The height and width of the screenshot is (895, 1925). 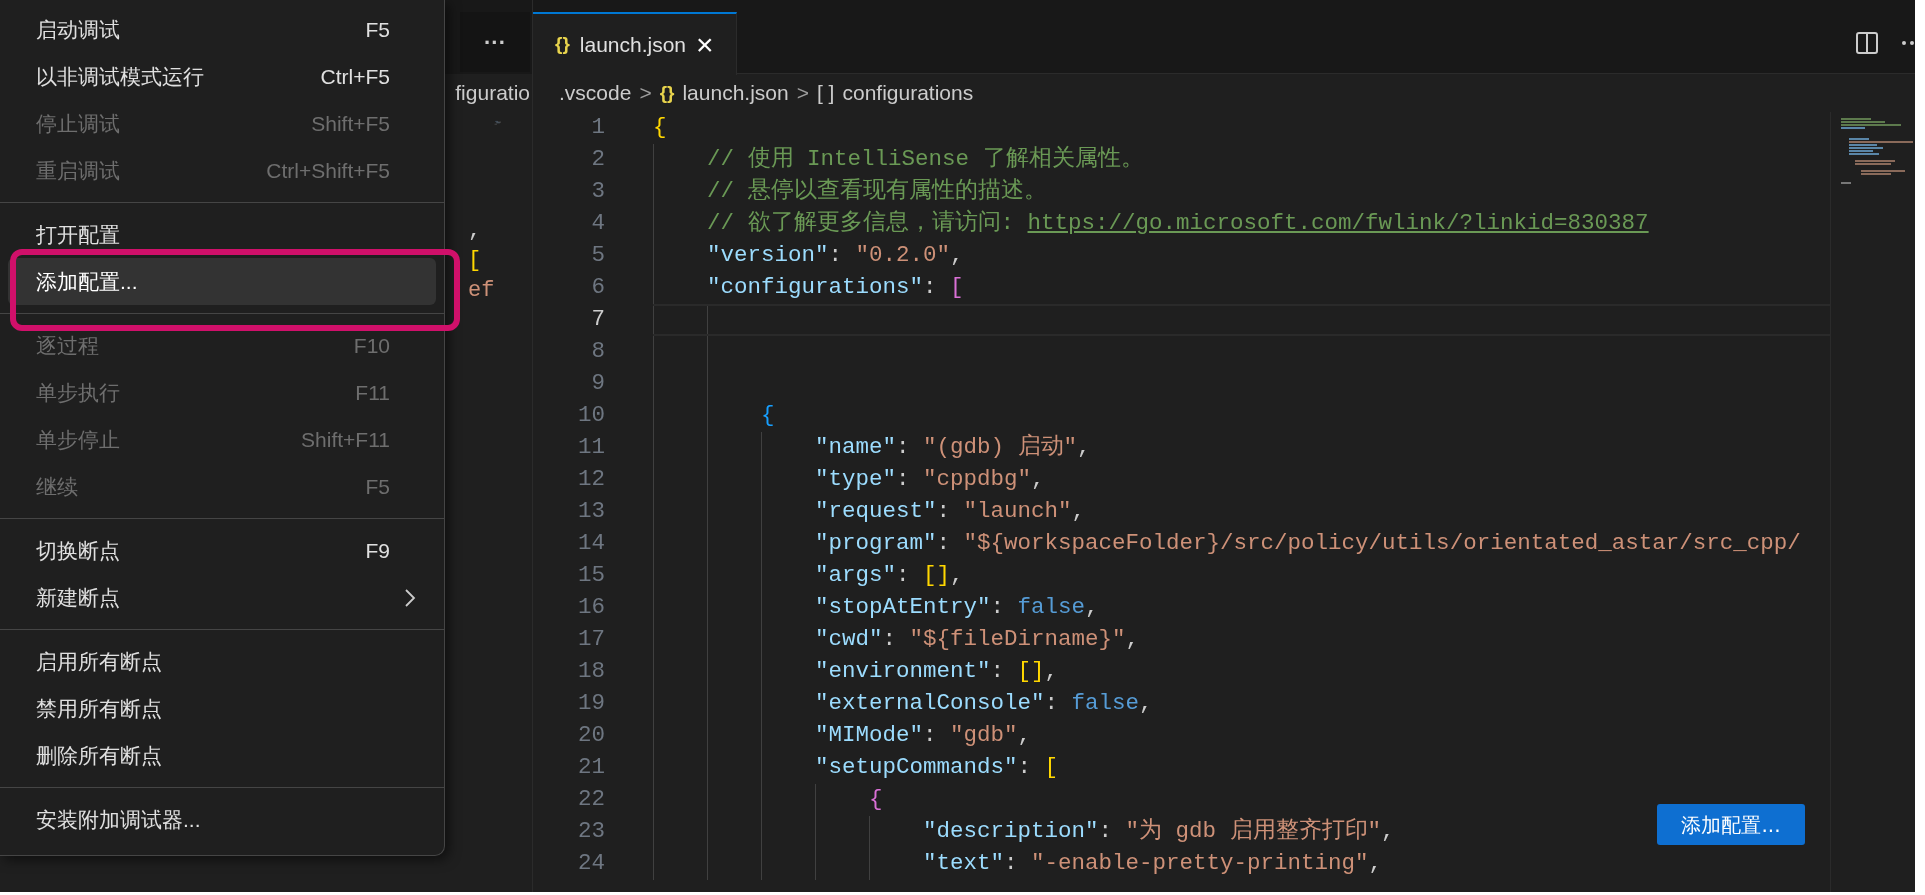 I want to click on shortcut: Shift+F11, so click(x=345, y=439).